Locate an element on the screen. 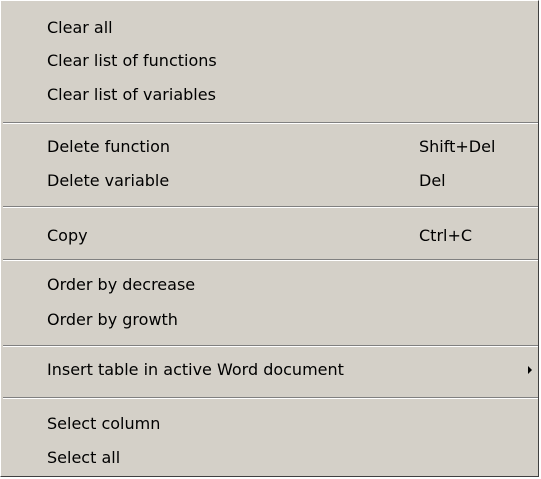 The image size is (541, 479). menu-item-shortcut: Ctrl+C is located at coordinates (446, 235).